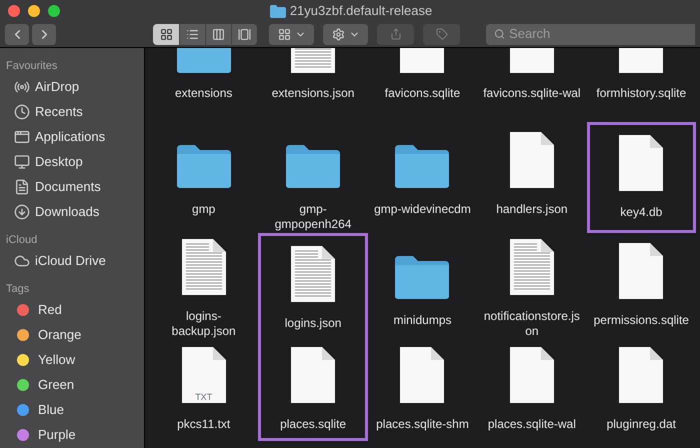  I want to click on file-item: notificationstore.json, so click(532, 285).